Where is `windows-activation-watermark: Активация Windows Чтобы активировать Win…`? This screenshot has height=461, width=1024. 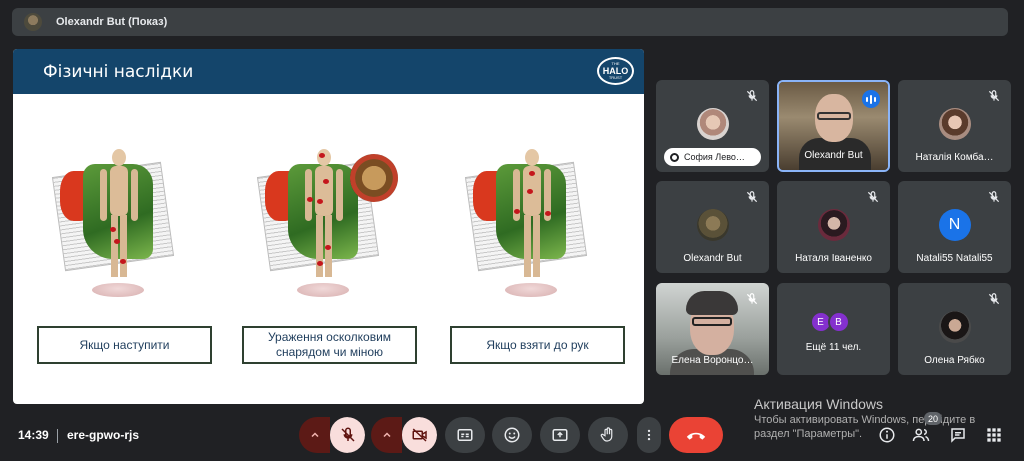
windows-activation-watermark: Активация Windows Чтобы активировать Win… is located at coordinates (865, 418).